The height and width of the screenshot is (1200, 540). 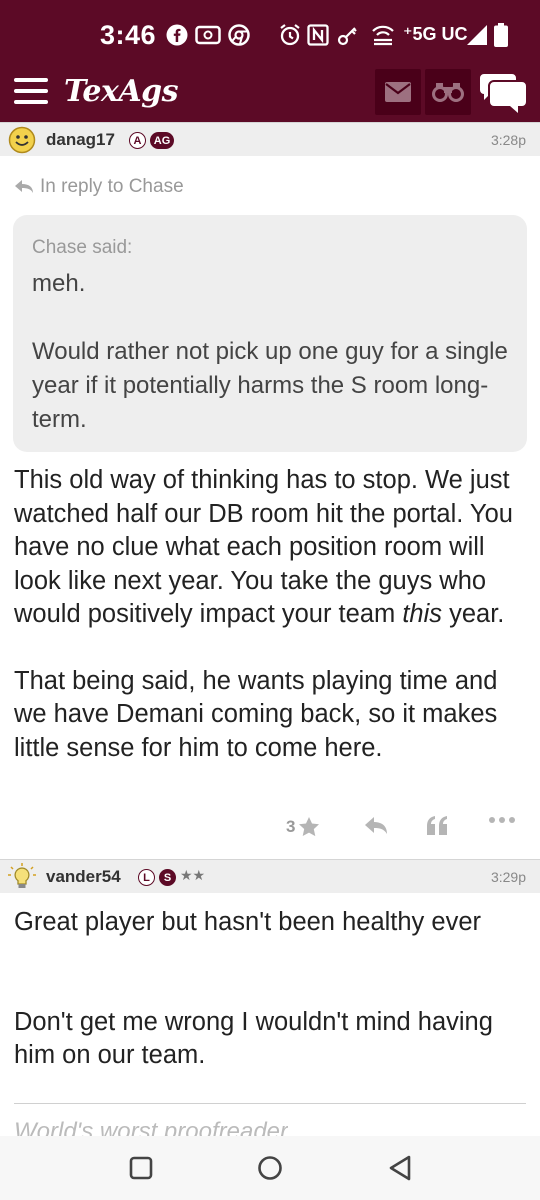 What do you see at coordinates (146, 877) in the screenshot?
I see `user-badge-l: L` at bounding box center [146, 877].